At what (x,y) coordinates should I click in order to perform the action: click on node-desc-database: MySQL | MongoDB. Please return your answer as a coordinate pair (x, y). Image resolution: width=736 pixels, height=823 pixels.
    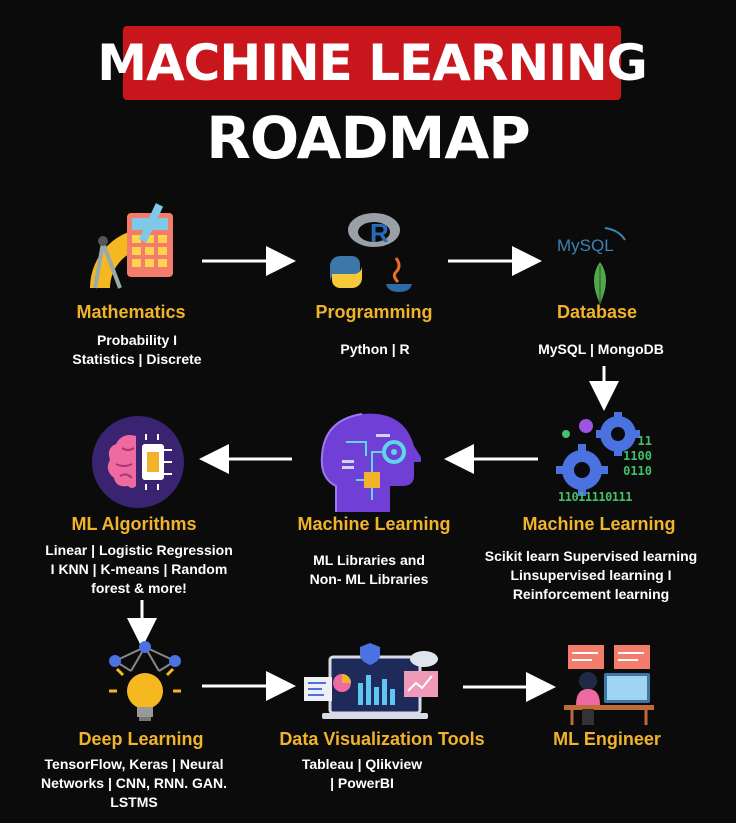
    Looking at the image, I should click on (601, 349).